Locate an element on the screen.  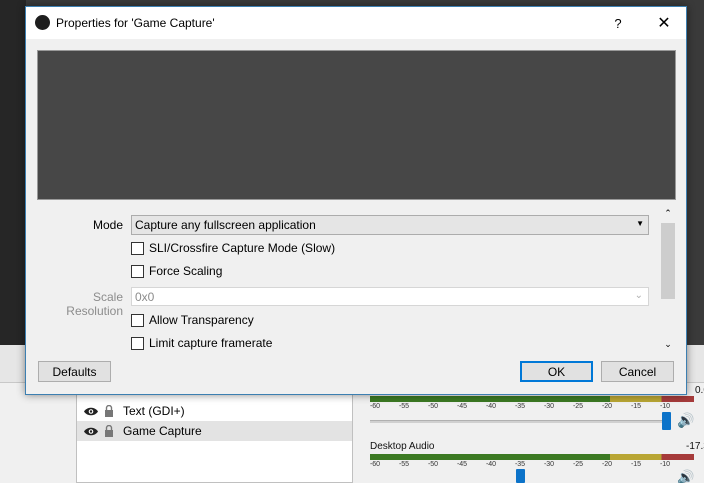
sli-crossfire-checkbox is located at coordinates (137, 248).